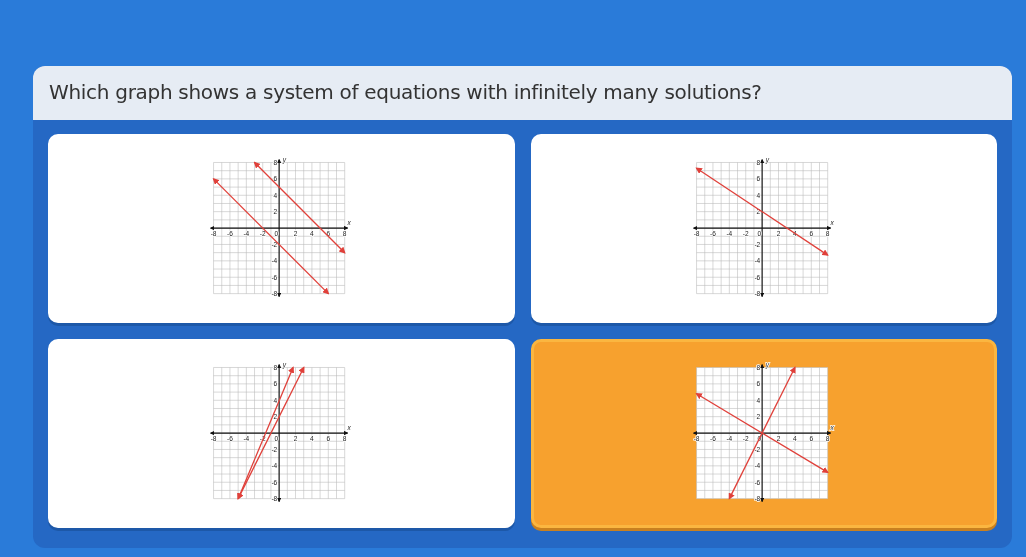 This screenshot has width=1026, height=557. What do you see at coordinates (405, 92) in the screenshot?
I see `question-text: Which graph shows a system of equations with infinitely many solutions?` at bounding box center [405, 92].